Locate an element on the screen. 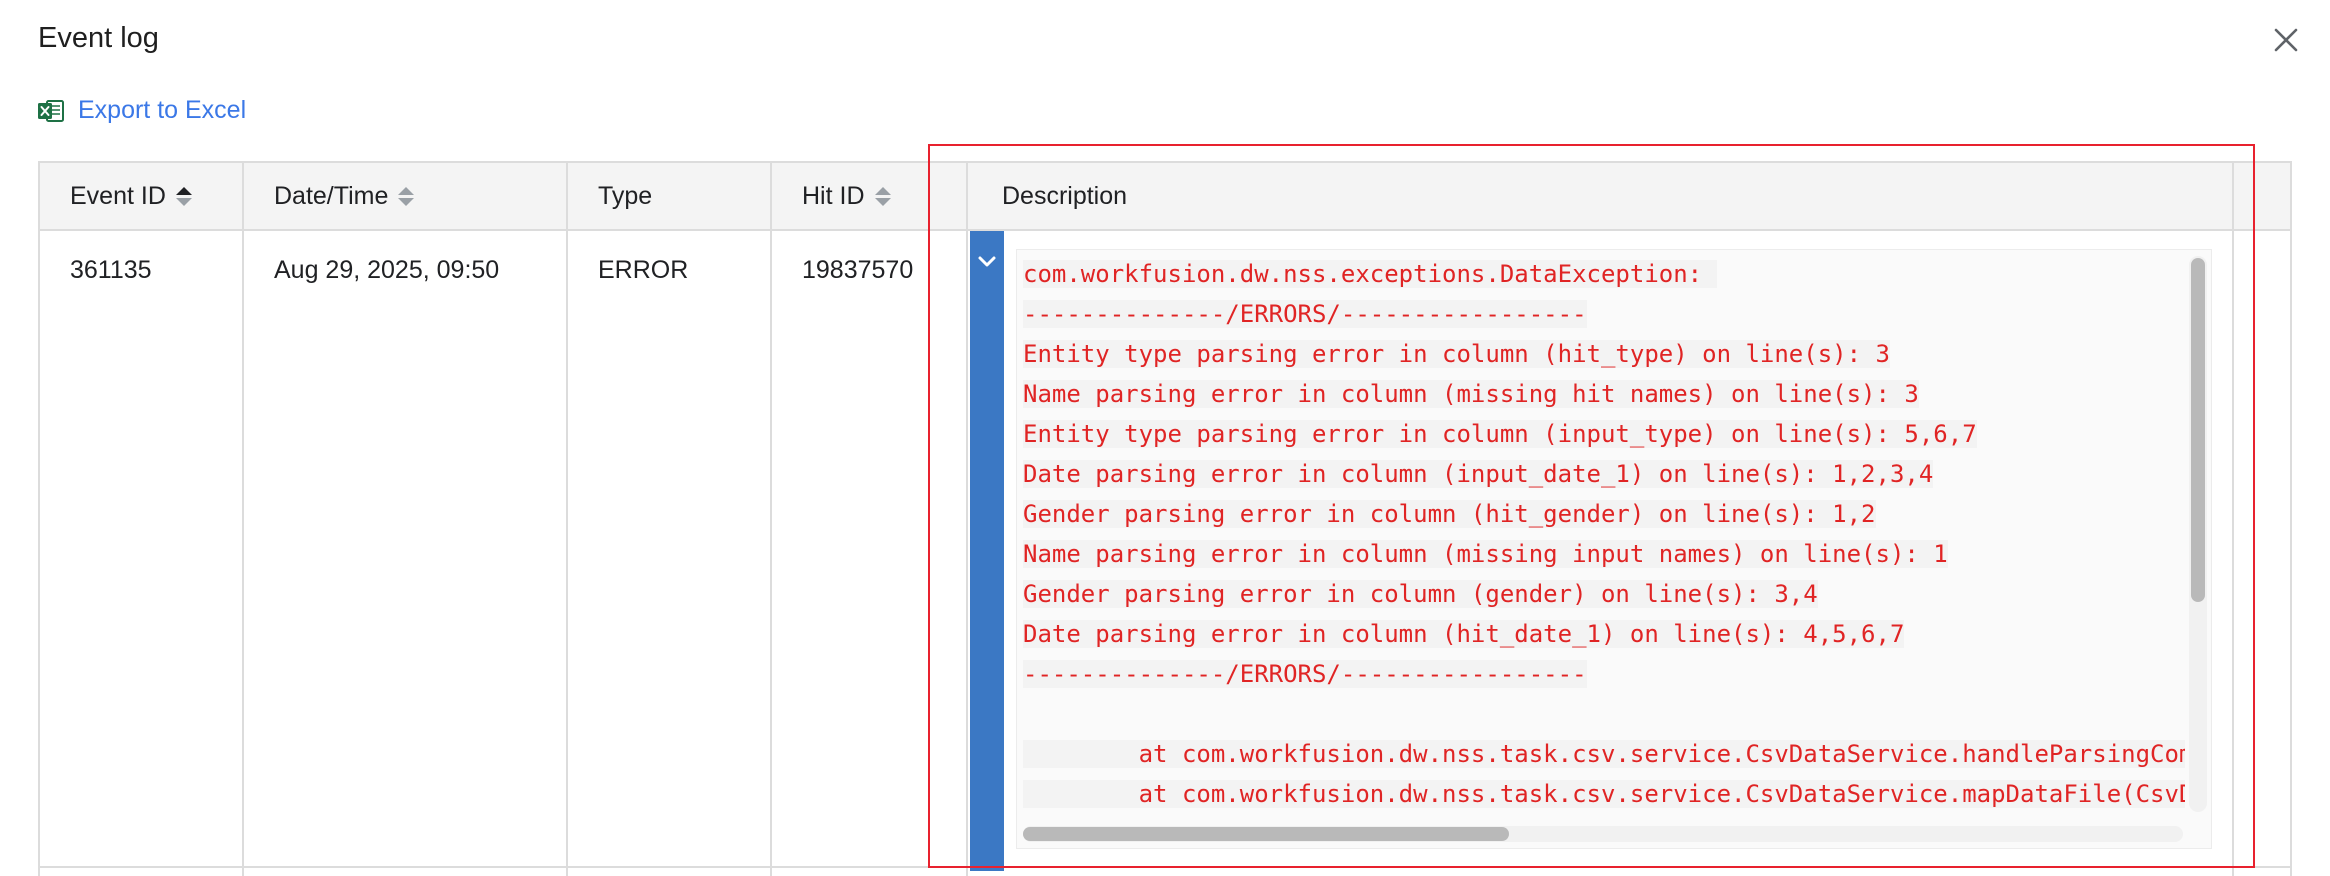  chevron-down-icon is located at coordinates (987, 261).